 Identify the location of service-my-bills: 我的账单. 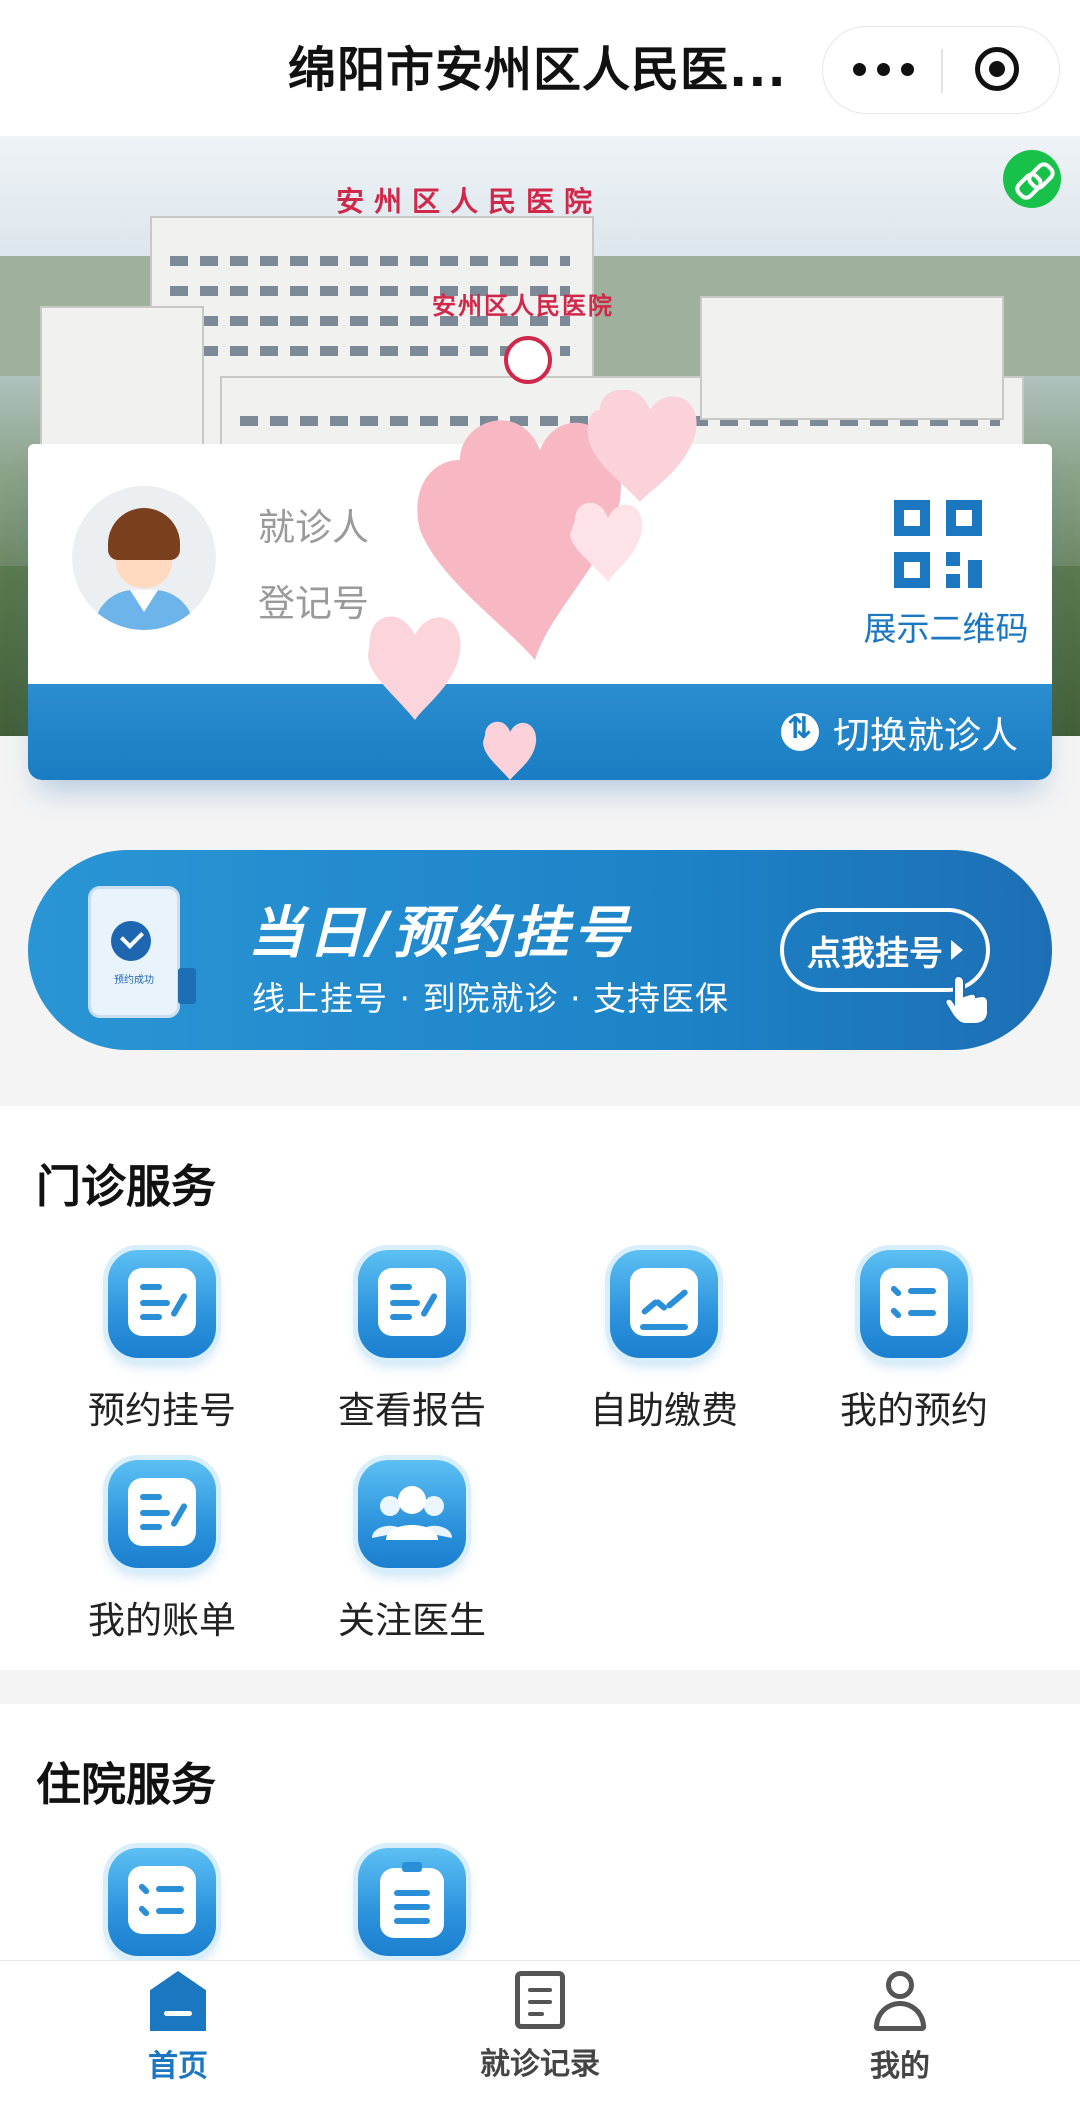
(162, 1552).